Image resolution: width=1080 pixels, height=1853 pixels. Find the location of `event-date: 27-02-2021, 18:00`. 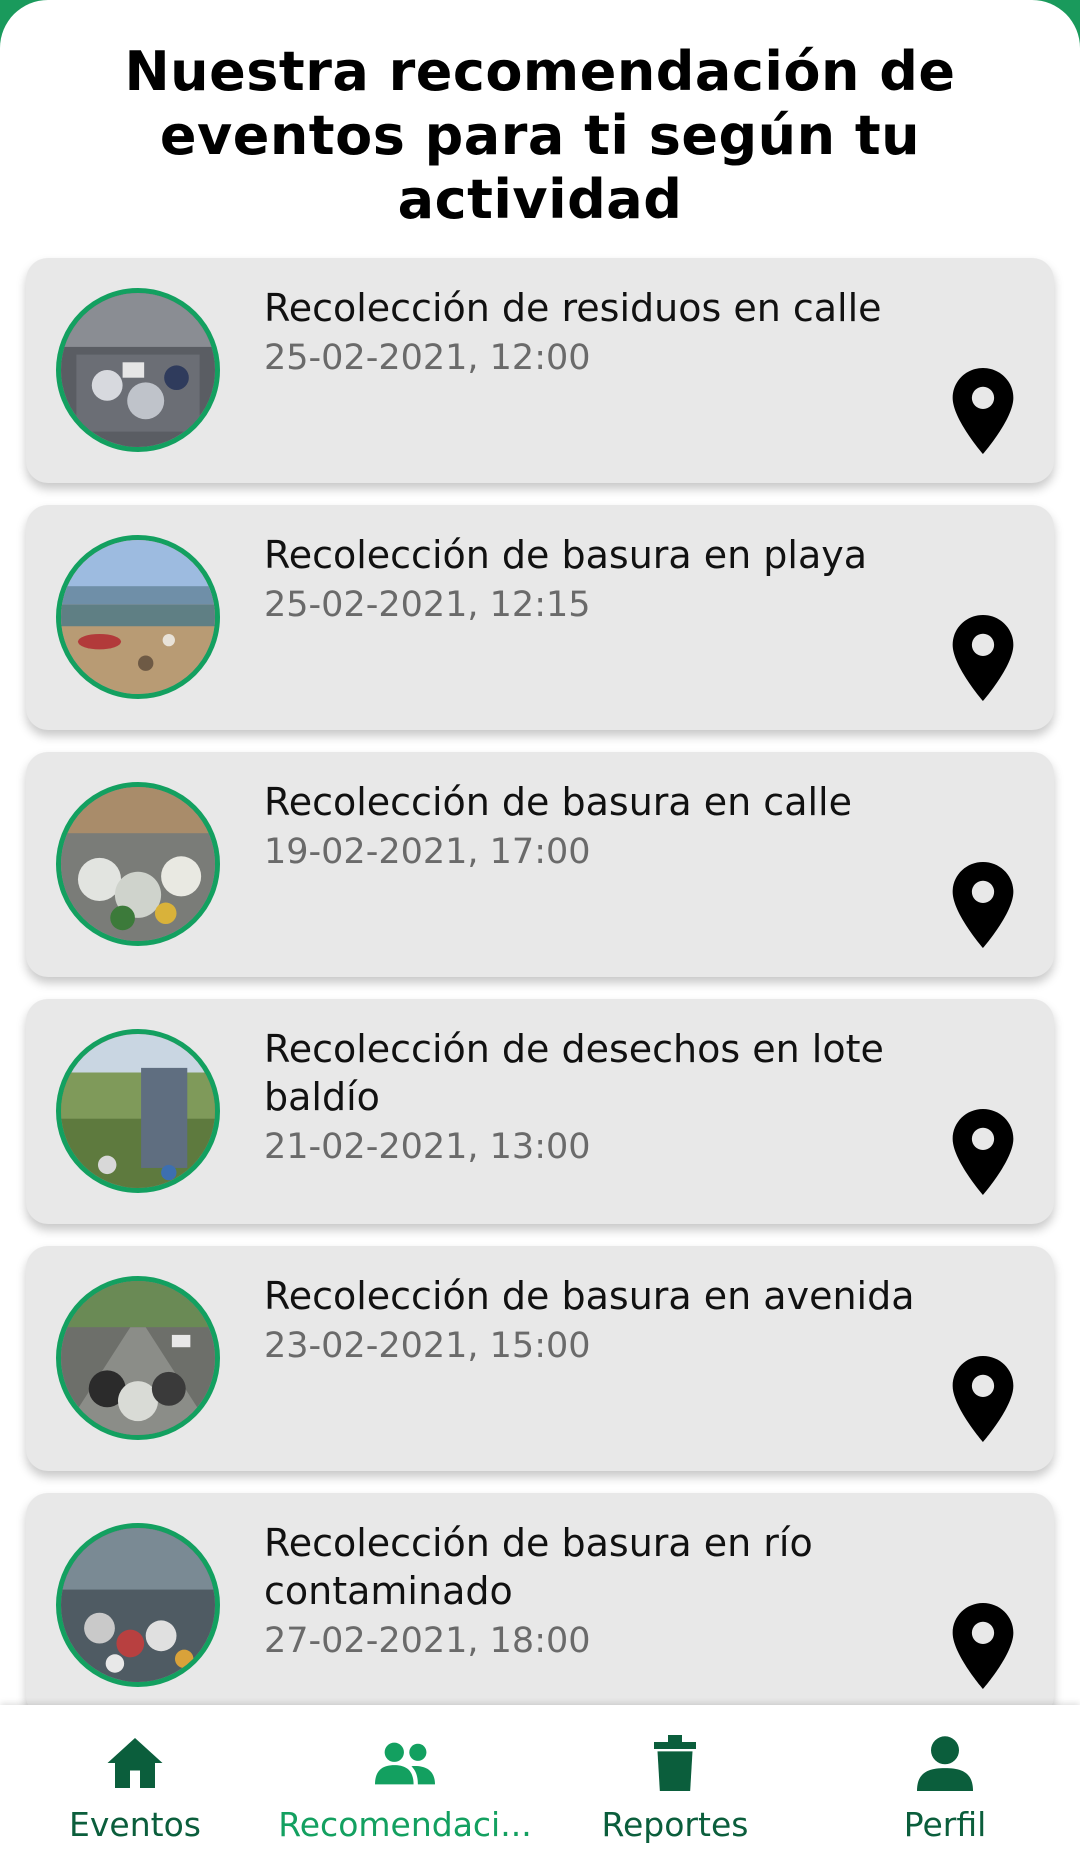

event-date: 27-02-2021, 18:00 is located at coordinates (427, 1641).